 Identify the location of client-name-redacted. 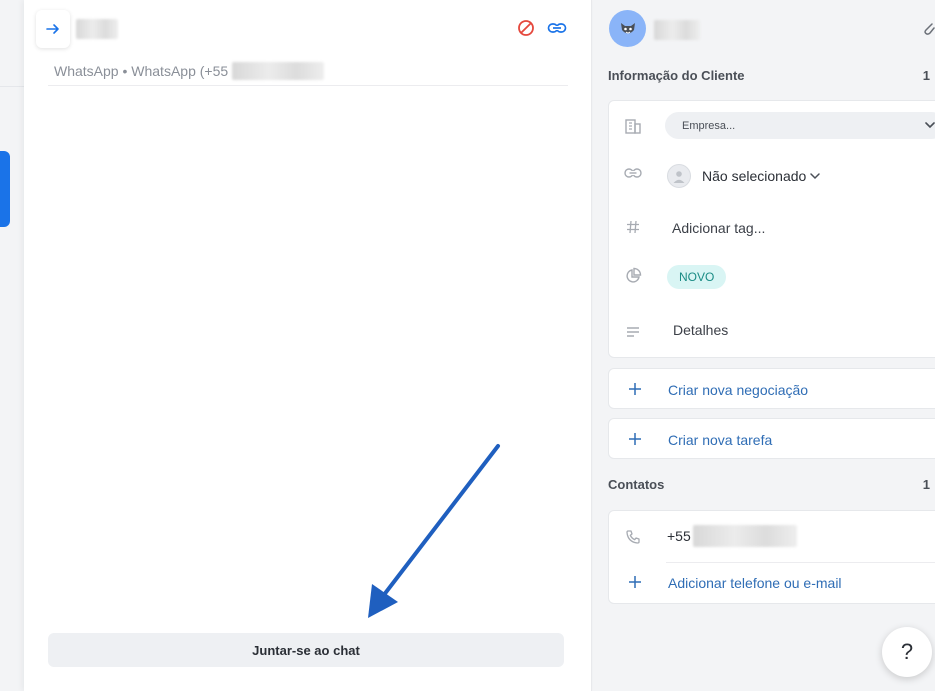
(677, 30).